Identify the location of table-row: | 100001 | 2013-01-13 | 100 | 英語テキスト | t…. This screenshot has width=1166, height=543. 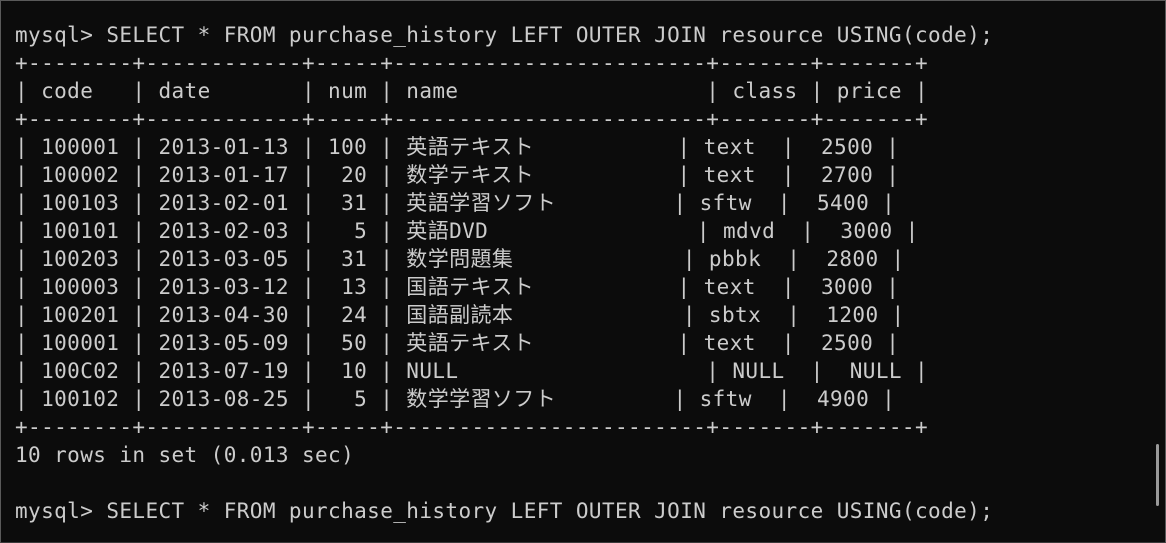
(457, 147).